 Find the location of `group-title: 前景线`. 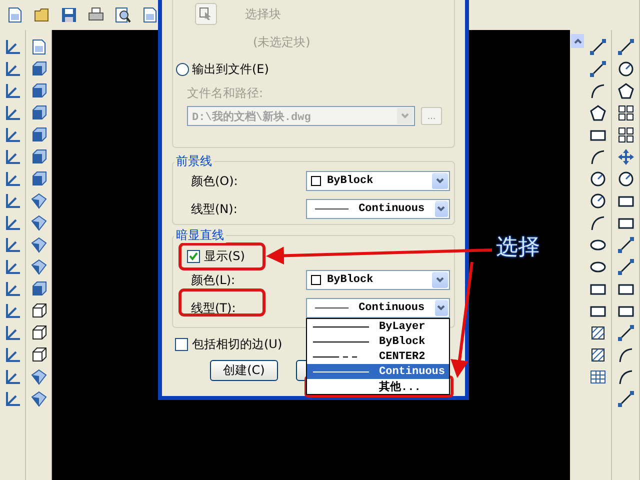

group-title: 前景线 is located at coordinates (194, 161).